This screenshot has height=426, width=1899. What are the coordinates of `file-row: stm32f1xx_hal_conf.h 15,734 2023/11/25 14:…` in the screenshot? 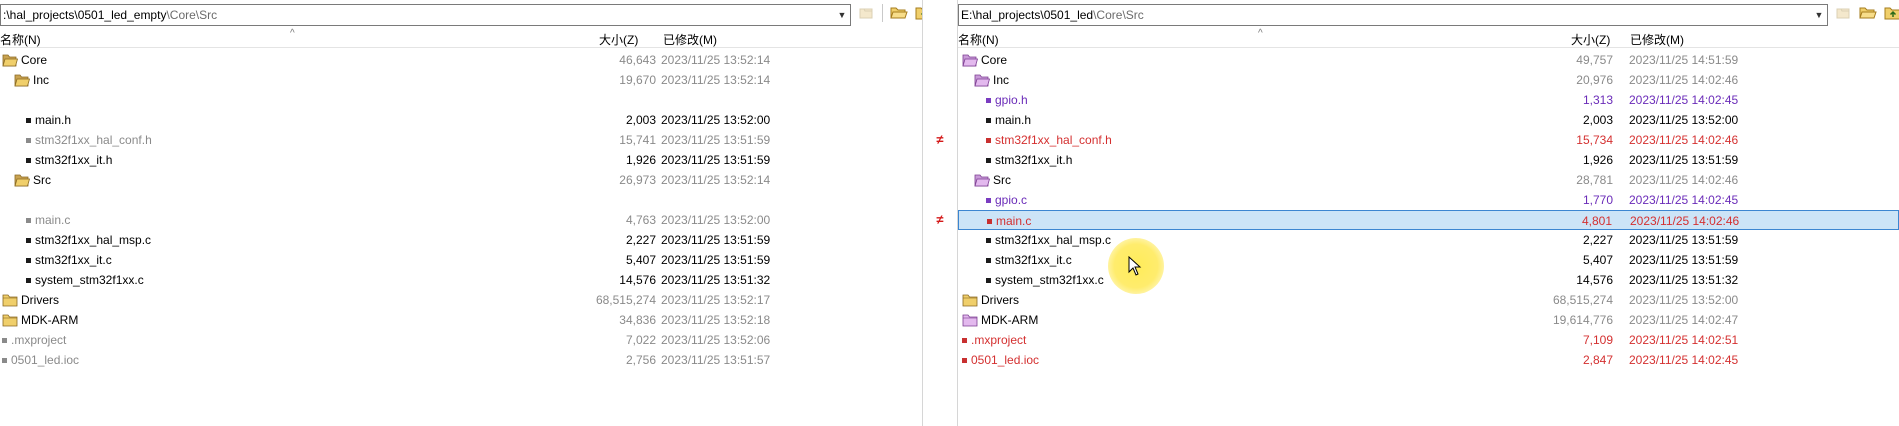 It's located at (1428, 140).